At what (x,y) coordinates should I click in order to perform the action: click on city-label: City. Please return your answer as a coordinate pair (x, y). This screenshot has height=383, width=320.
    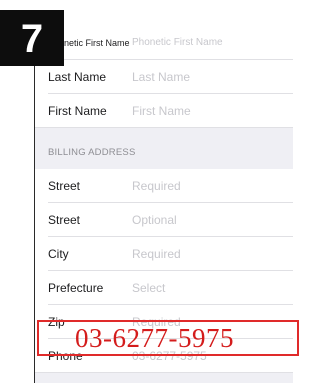
    Looking at the image, I should click on (58, 254).